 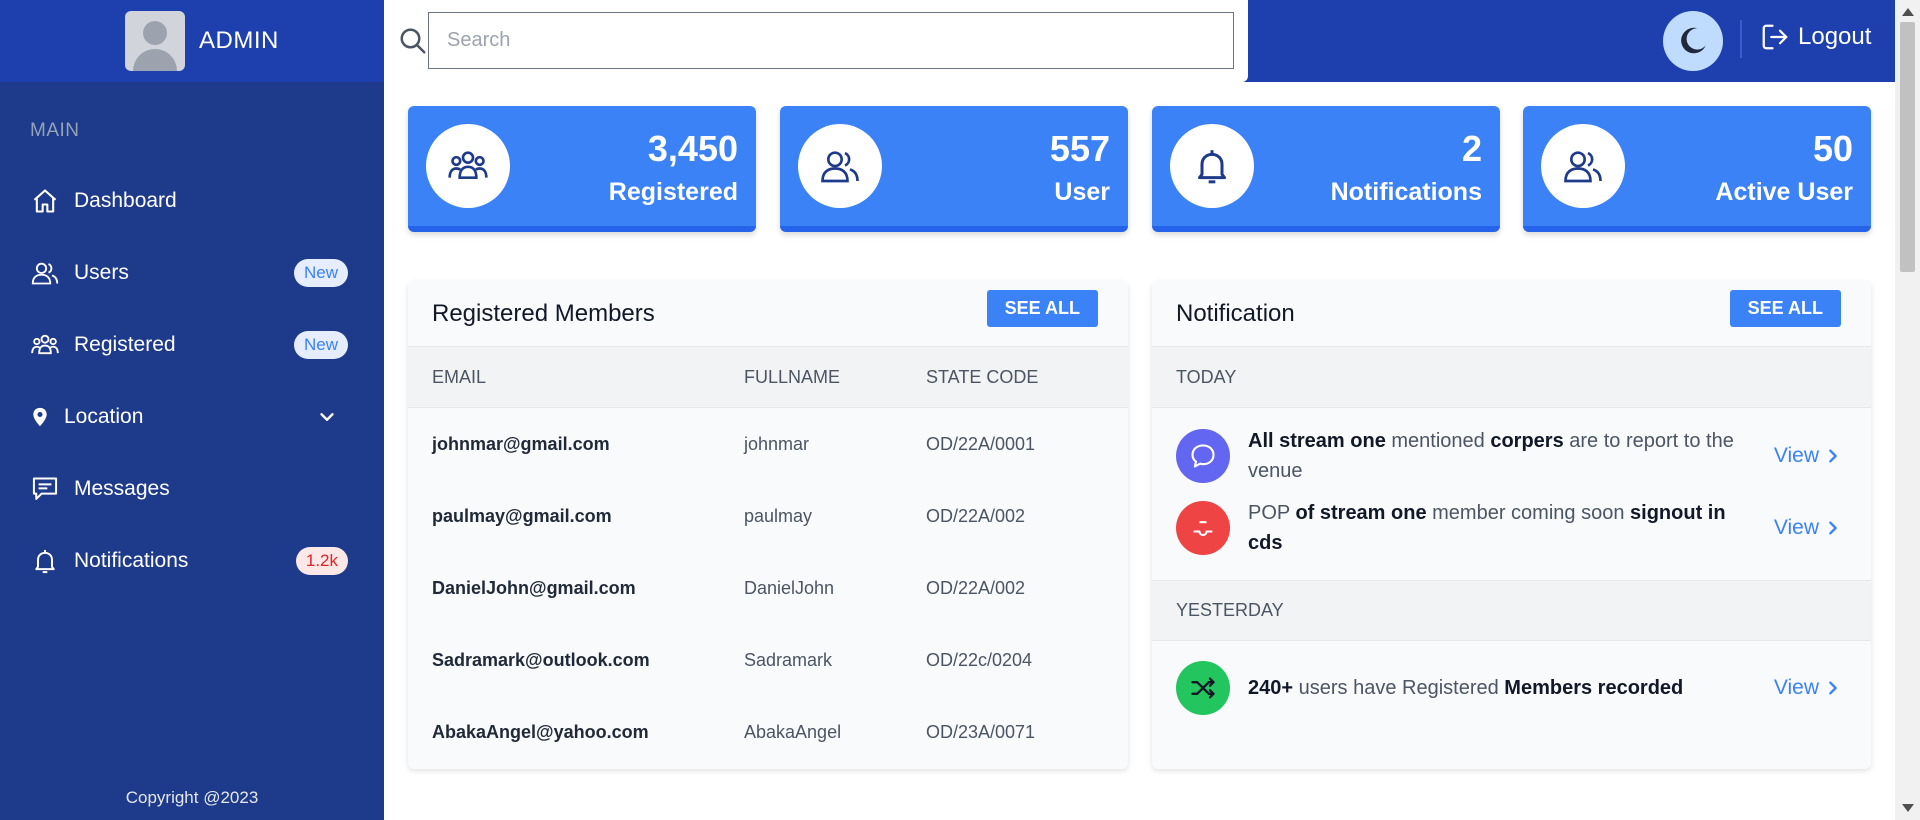 I want to click on sidebar-item-label: Location, so click(x=104, y=416).